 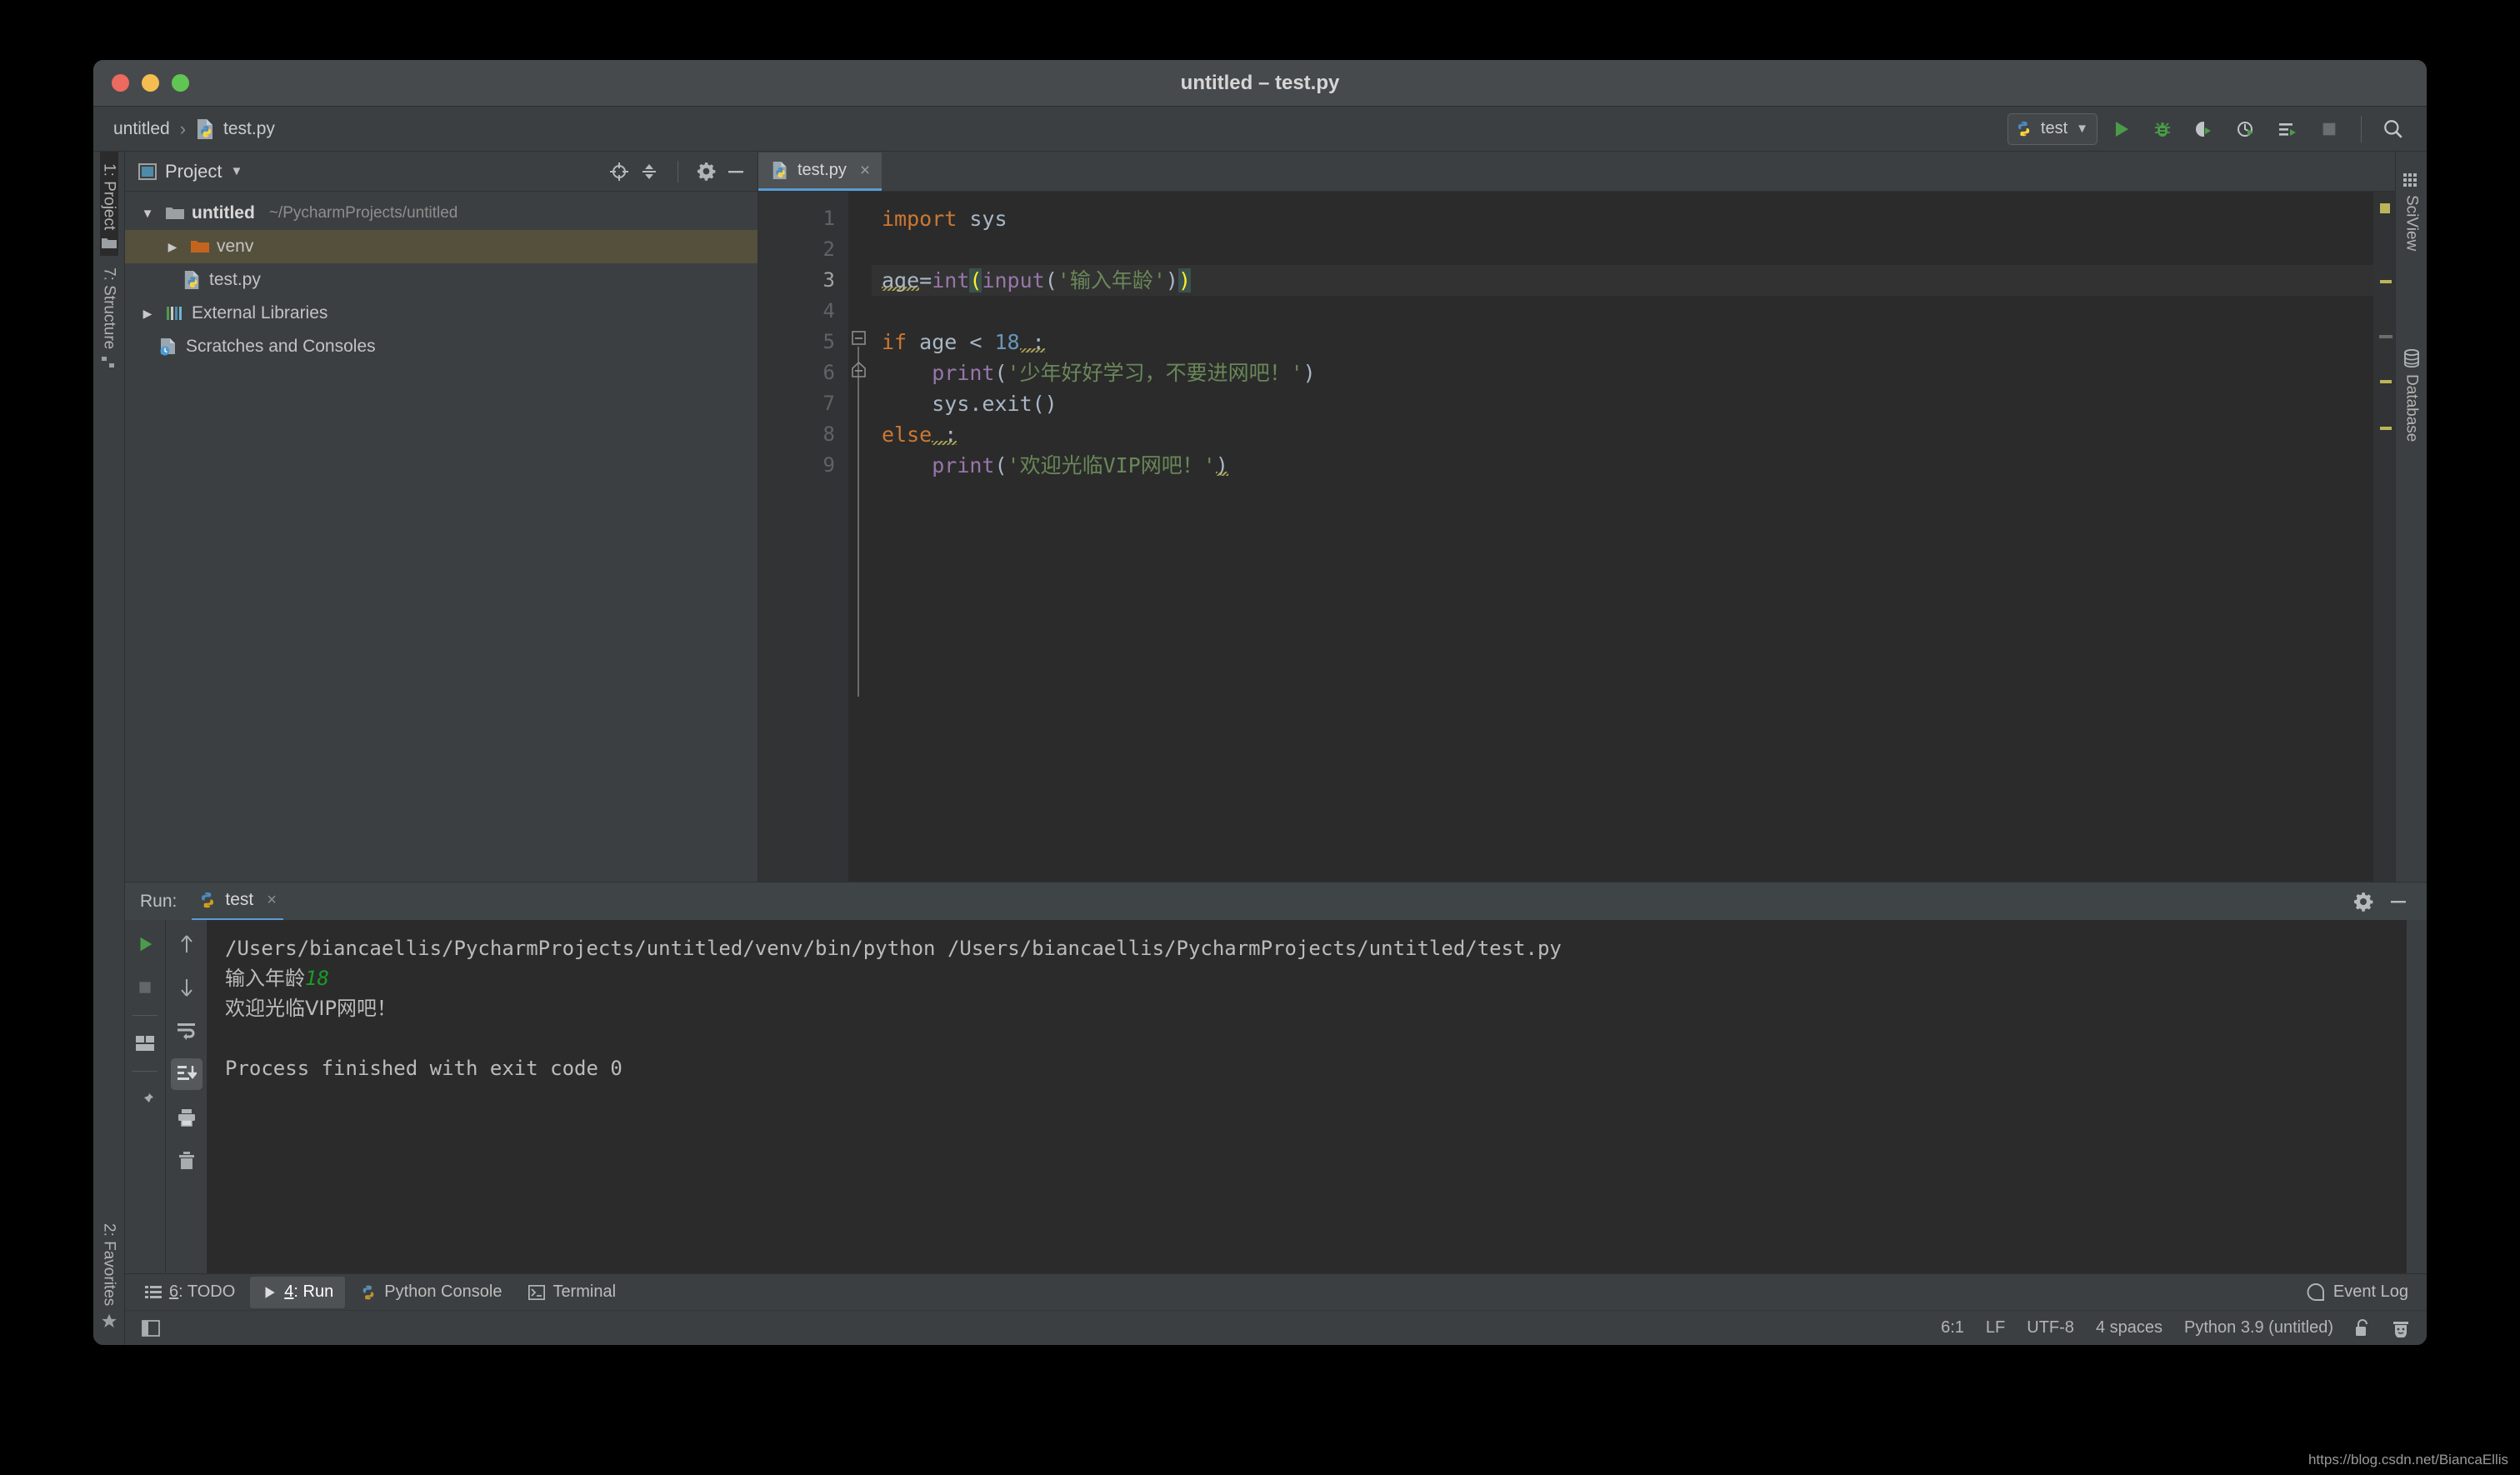 I want to click on sidebar-item-label: Database, so click(x=2411, y=408).